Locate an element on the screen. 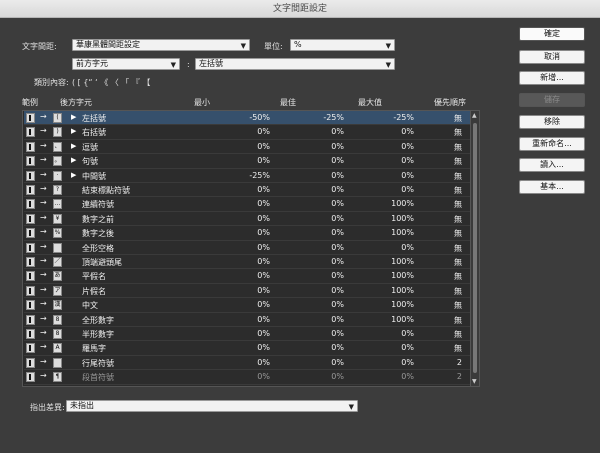  table-row: →? 結束標點符號 0% 0% 0% 無 is located at coordinates (247, 190).